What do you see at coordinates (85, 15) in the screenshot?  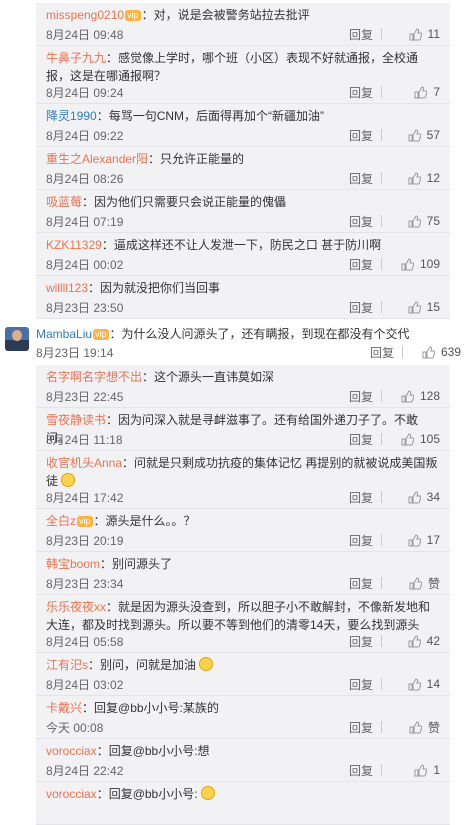 I see `reply-username: misspeng0210` at bounding box center [85, 15].